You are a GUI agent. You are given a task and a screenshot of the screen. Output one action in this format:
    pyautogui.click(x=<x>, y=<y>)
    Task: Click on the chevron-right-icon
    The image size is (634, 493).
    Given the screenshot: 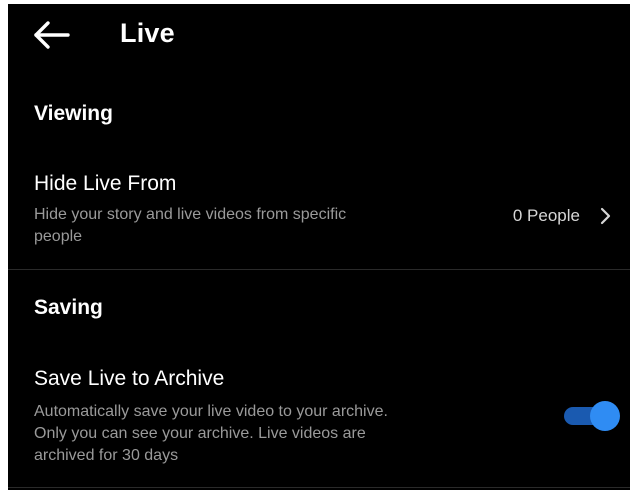 What is the action you would take?
    pyautogui.click(x=605, y=216)
    